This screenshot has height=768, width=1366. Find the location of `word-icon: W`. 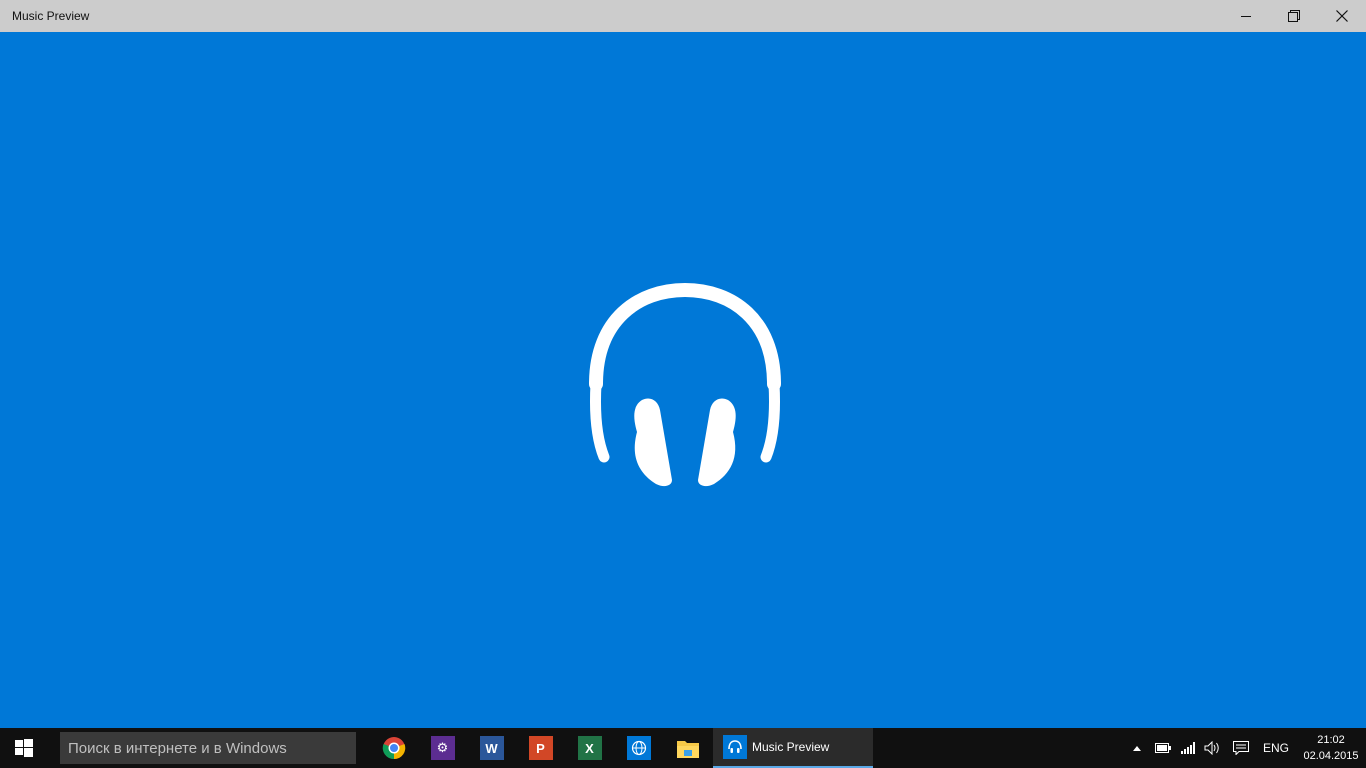

word-icon: W is located at coordinates (491, 748).